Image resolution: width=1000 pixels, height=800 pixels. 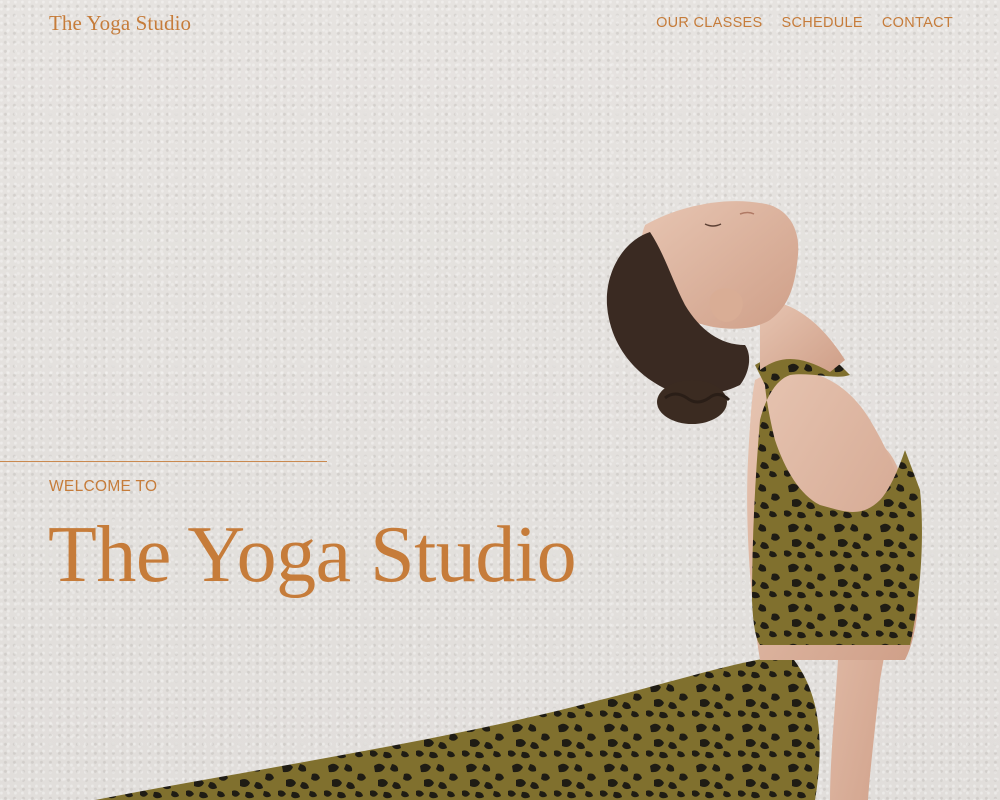 I want to click on nav-our-classes: OUR CLASSES, so click(x=709, y=23).